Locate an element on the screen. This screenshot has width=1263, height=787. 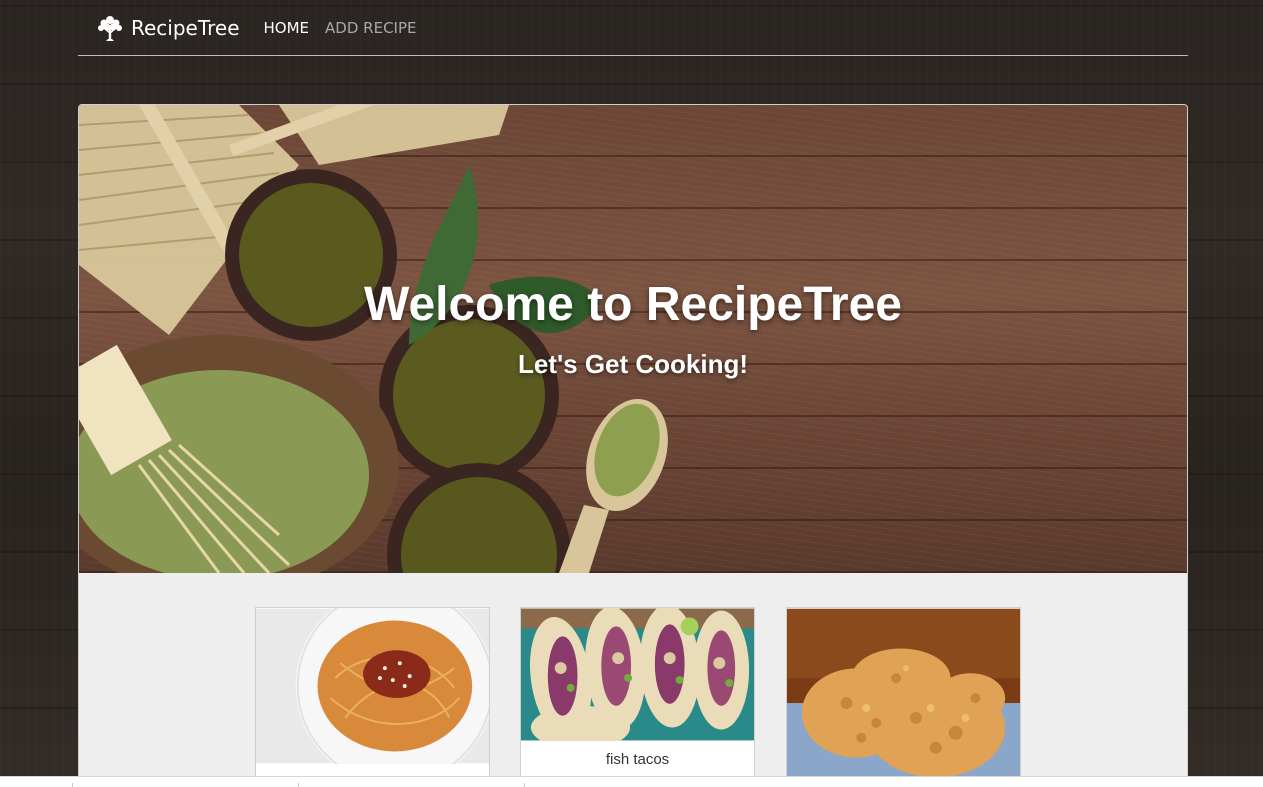
brand-link: RecipeTree is located at coordinates (167, 28).